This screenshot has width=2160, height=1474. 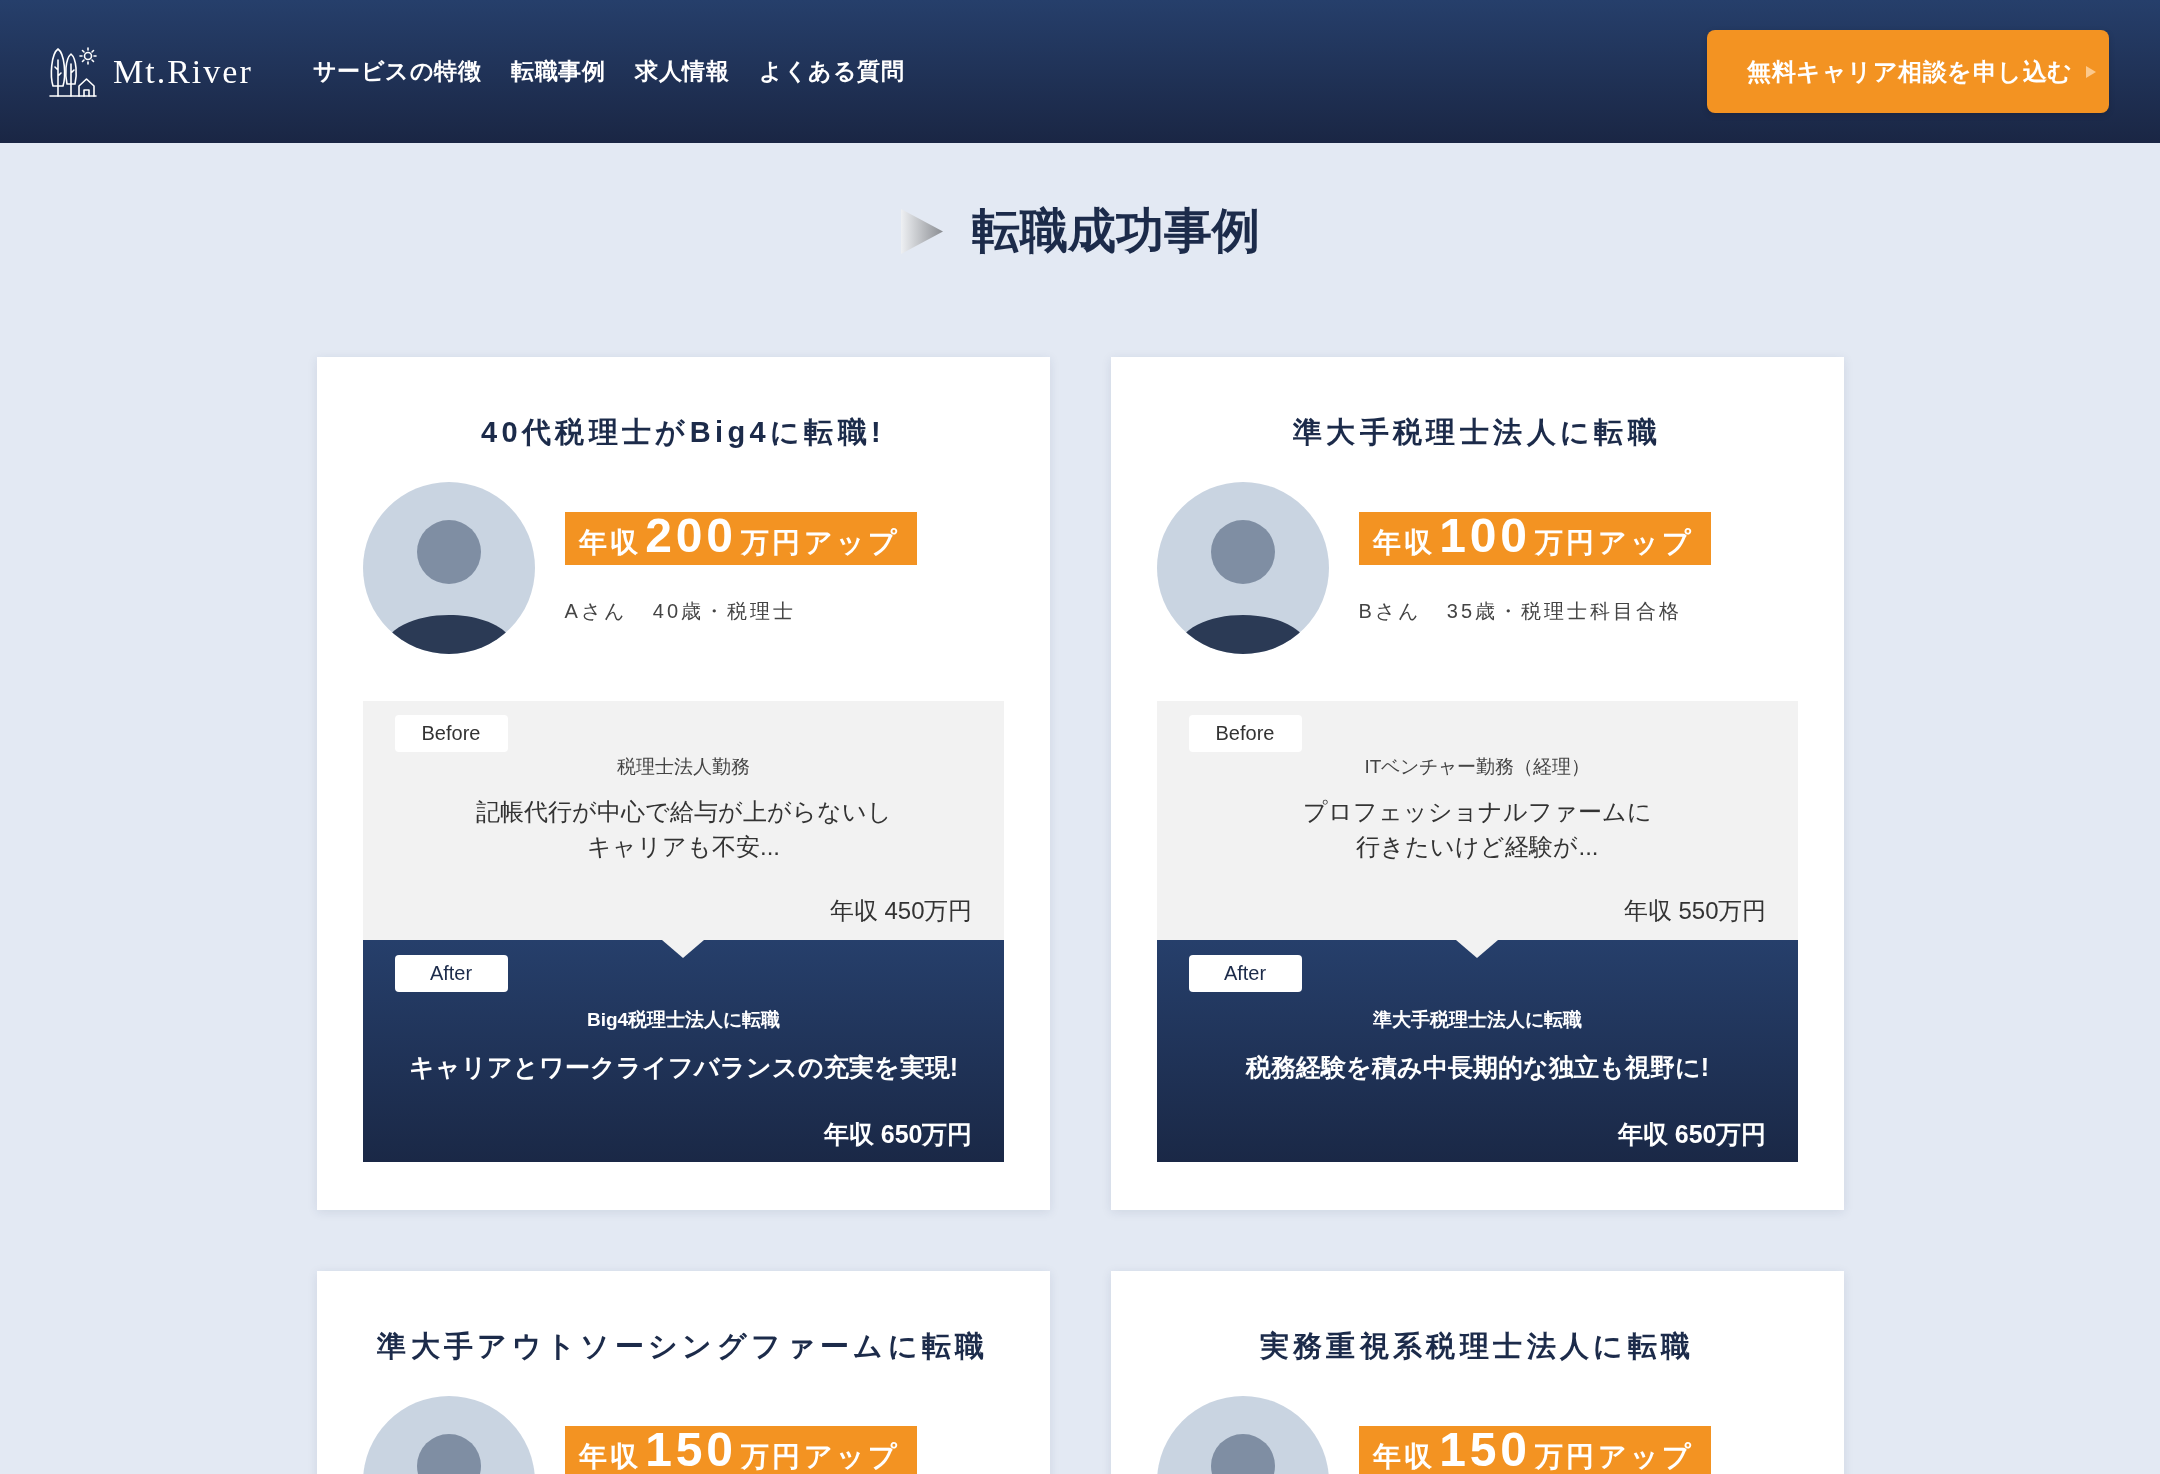 I want to click on trees-logo-icon, so click(x=73, y=71).